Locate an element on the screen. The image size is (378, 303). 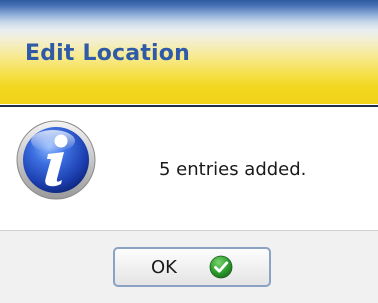
ok-button-label: OK is located at coordinates (164, 267).